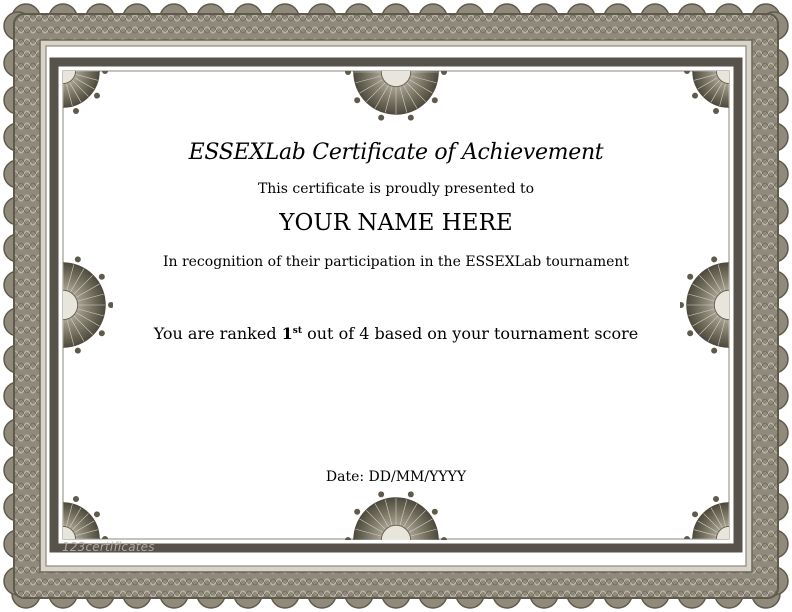  What do you see at coordinates (217, 333) in the screenshot?
I see `rank-prefix: You are ranked` at bounding box center [217, 333].